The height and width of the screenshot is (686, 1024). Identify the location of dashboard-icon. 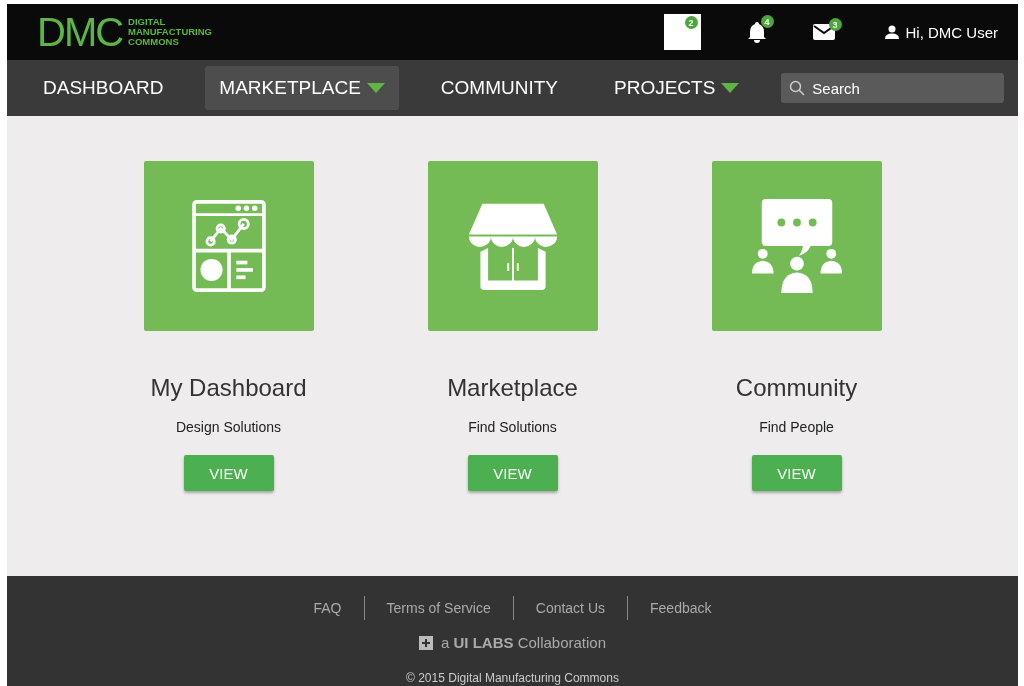
(228, 246).